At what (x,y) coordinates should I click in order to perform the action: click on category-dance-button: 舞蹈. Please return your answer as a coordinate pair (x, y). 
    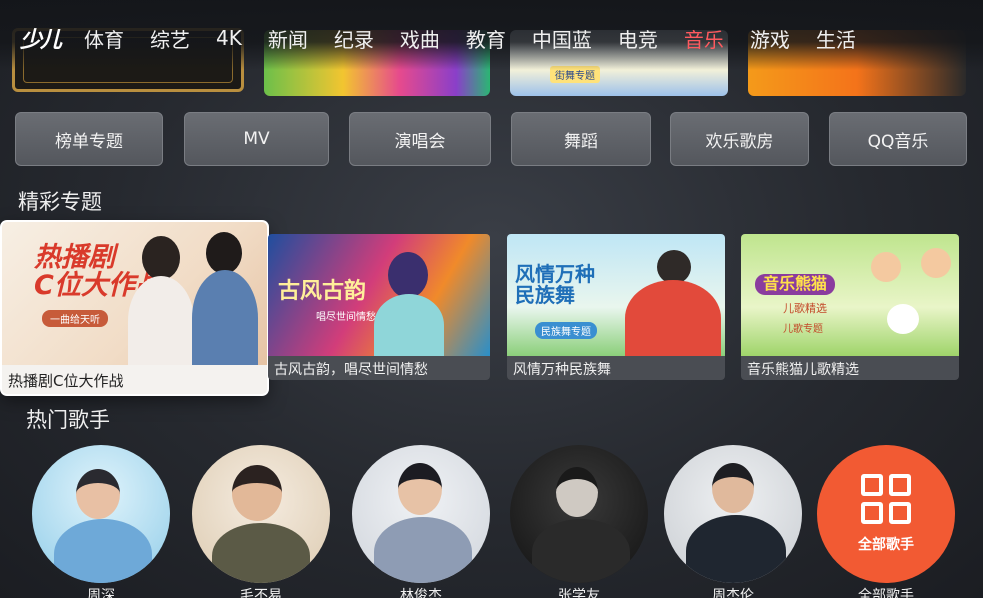
    Looking at the image, I should click on (581, 139).